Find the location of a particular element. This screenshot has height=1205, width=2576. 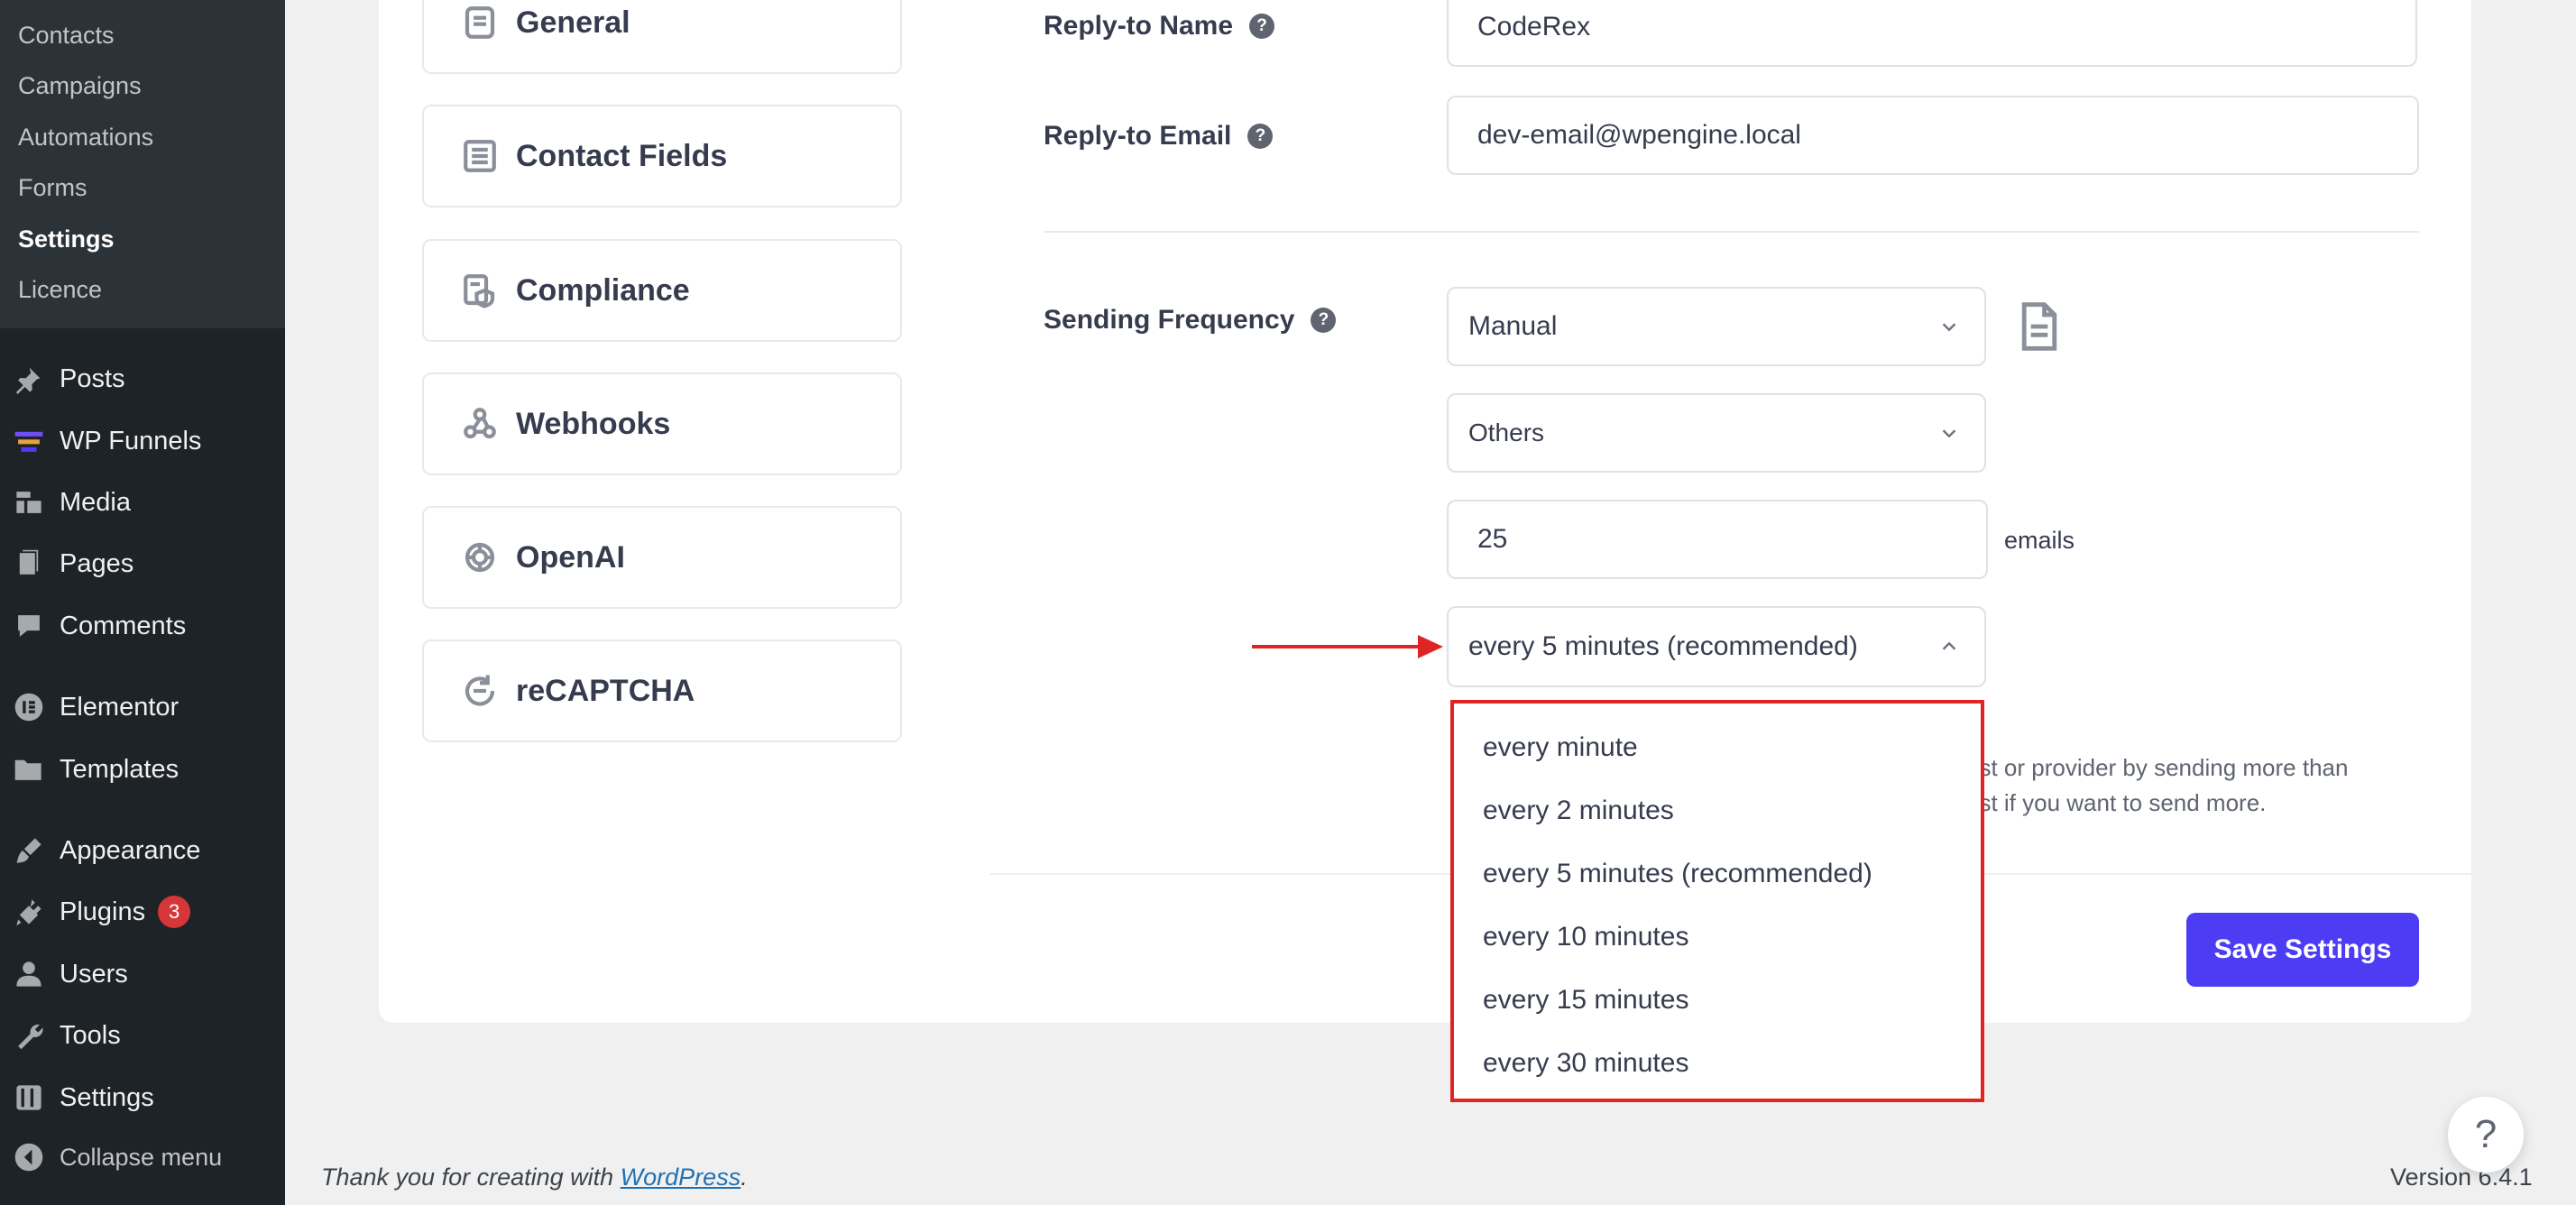

nav-label: General is located at coordinates (573, 22).